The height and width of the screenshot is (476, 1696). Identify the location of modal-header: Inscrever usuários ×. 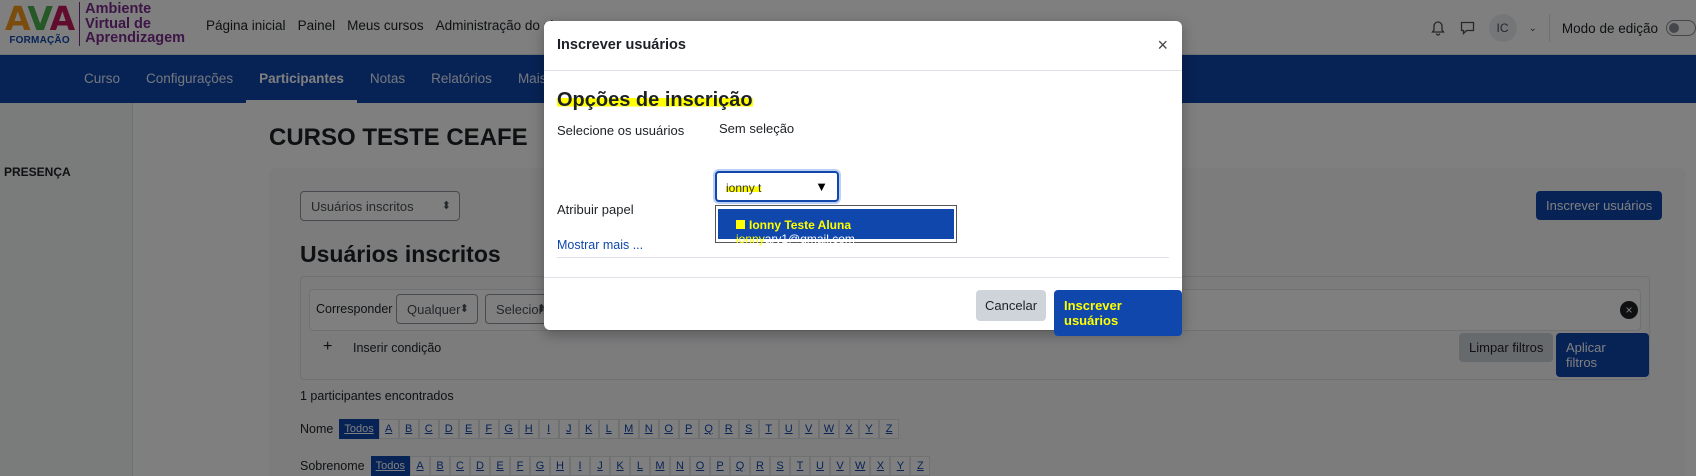
(863, 46).